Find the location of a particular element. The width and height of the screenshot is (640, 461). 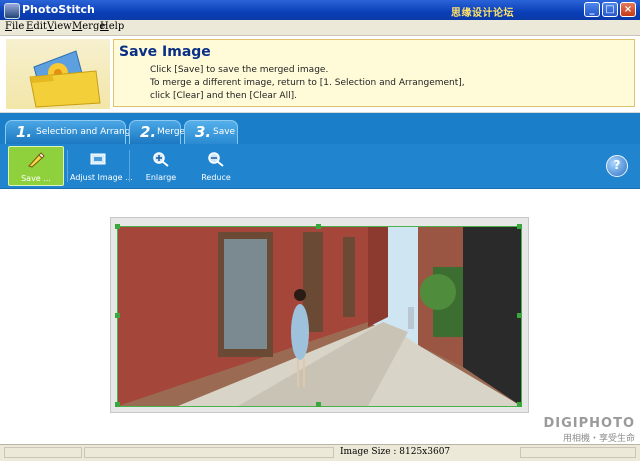

tab-save: 3. Save is located at coordinates (211, 132).